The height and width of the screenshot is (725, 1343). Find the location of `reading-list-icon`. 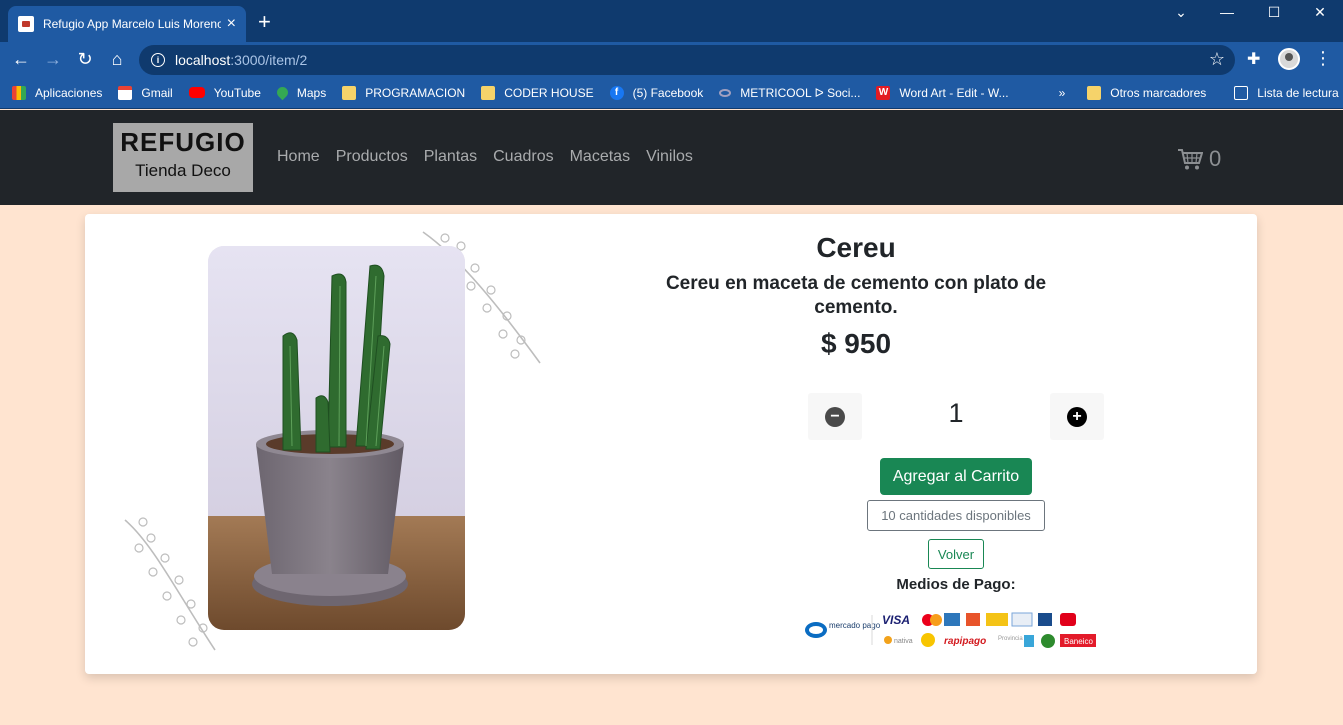

reading-list-icon is located at coordinates (1241, 92).